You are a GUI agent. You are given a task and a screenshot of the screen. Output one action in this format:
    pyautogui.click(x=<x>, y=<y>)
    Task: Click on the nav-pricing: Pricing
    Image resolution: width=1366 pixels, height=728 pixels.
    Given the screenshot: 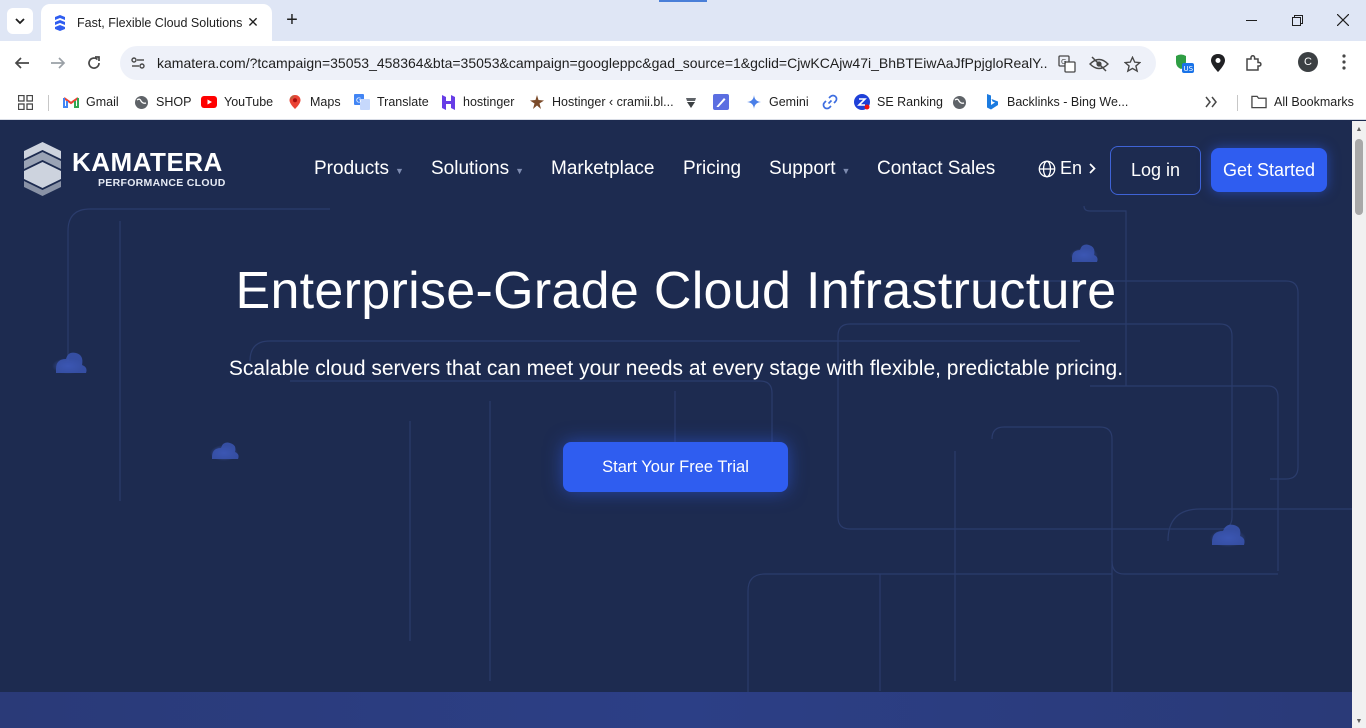 What is the action you would take?
    pyautogui.click(x=712, y=169)
    